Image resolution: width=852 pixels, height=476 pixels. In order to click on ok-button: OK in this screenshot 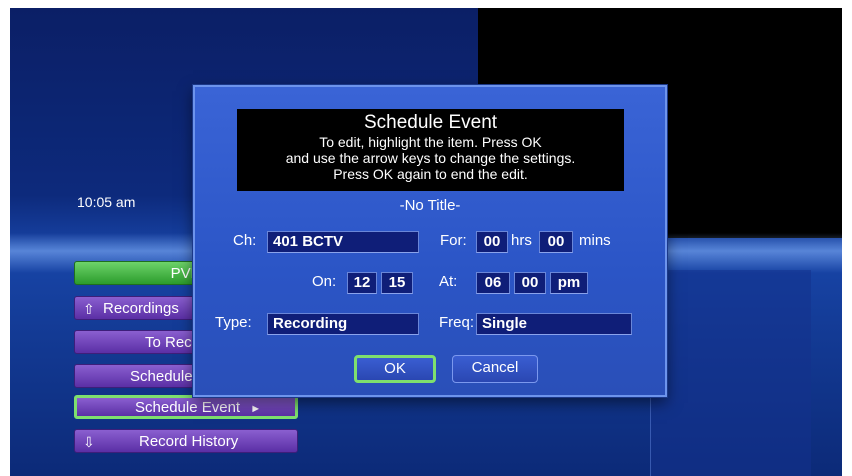, I will do `click(395, 369)`.